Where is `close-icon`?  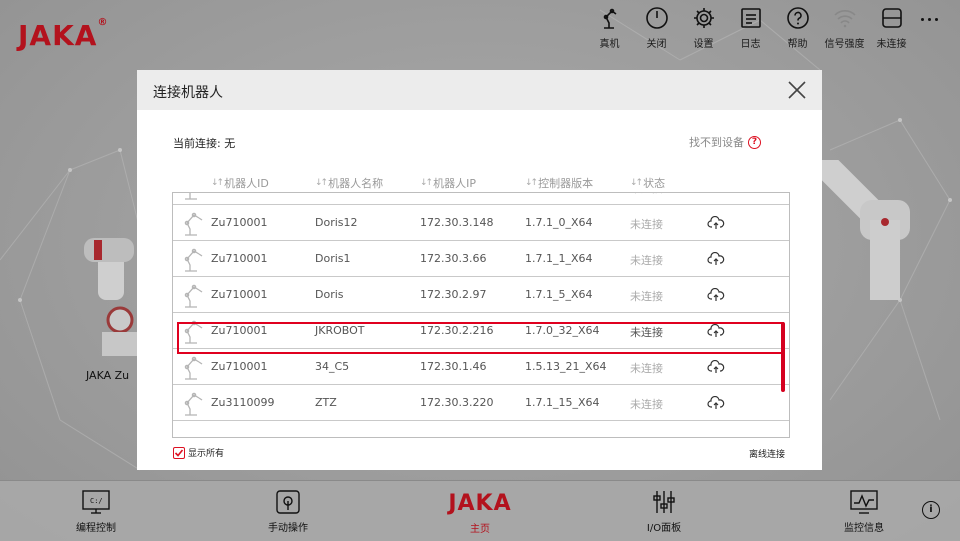 close-icon is located at coordinates (797, 90).